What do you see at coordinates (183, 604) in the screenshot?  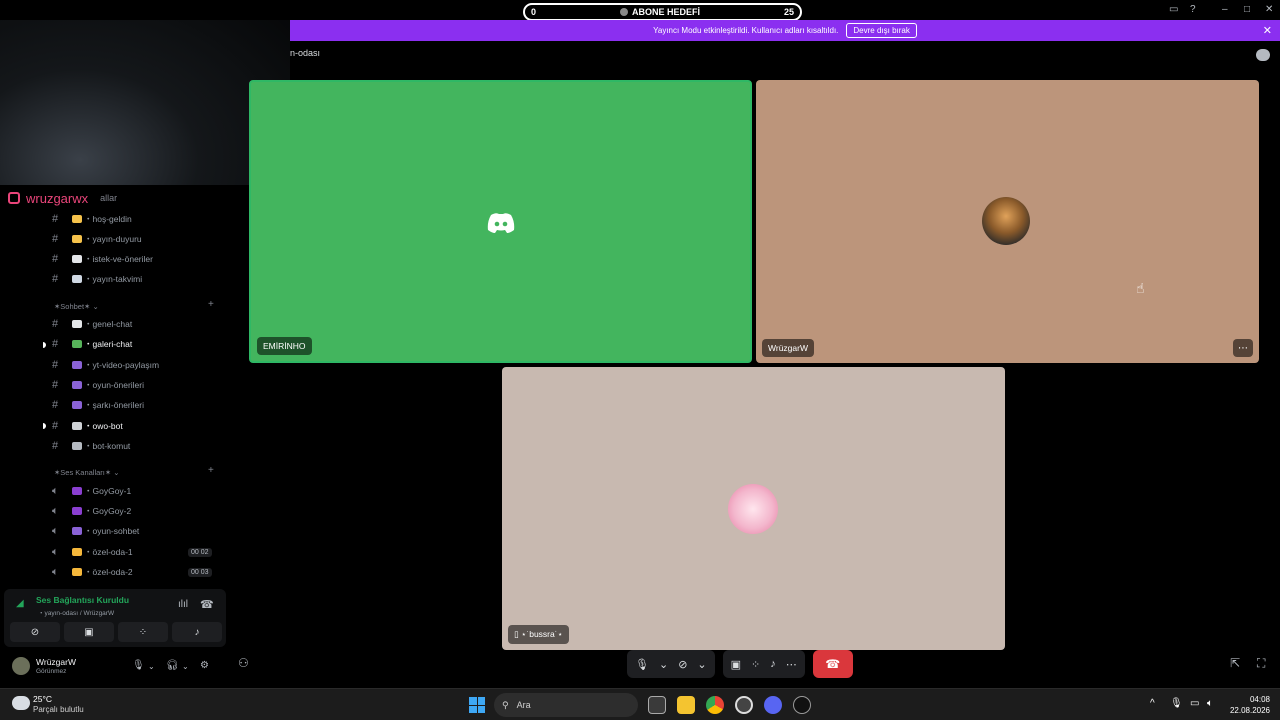 I see `noise-suppression-icon: ılıl` at bounding box center [183, 604].